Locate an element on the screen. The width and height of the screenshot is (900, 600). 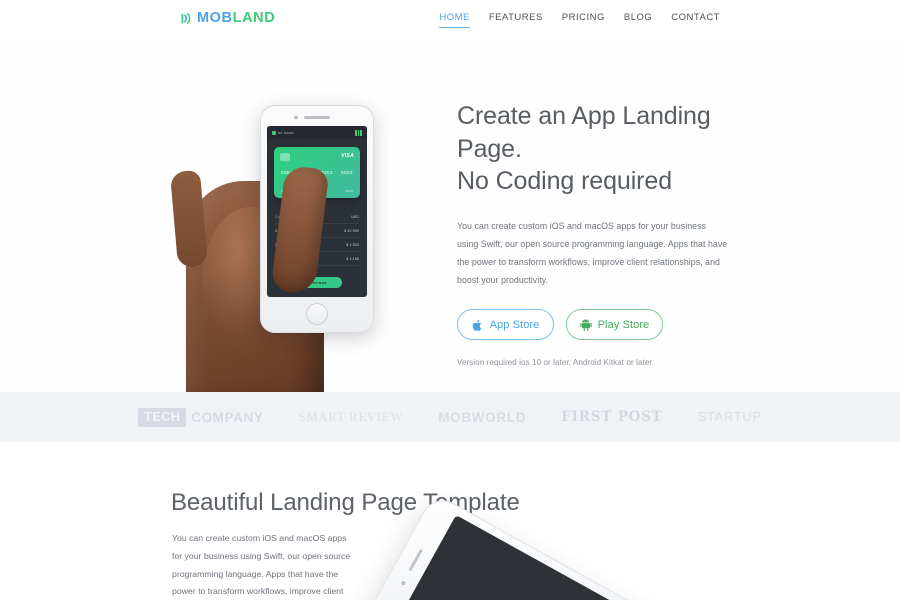
partner-logo-badge: TECH is located at coordinates (162, 417).